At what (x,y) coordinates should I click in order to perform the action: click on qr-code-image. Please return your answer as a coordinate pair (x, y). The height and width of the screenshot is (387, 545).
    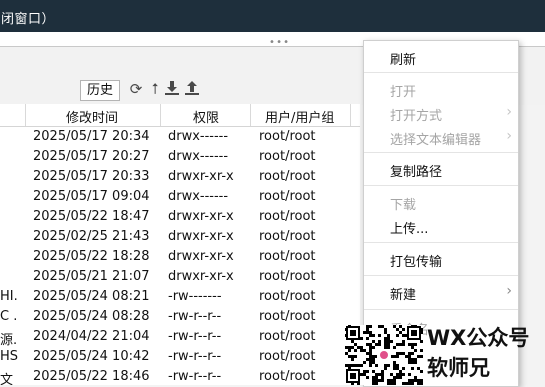
    Looking at the image, I should click on (384, 355).